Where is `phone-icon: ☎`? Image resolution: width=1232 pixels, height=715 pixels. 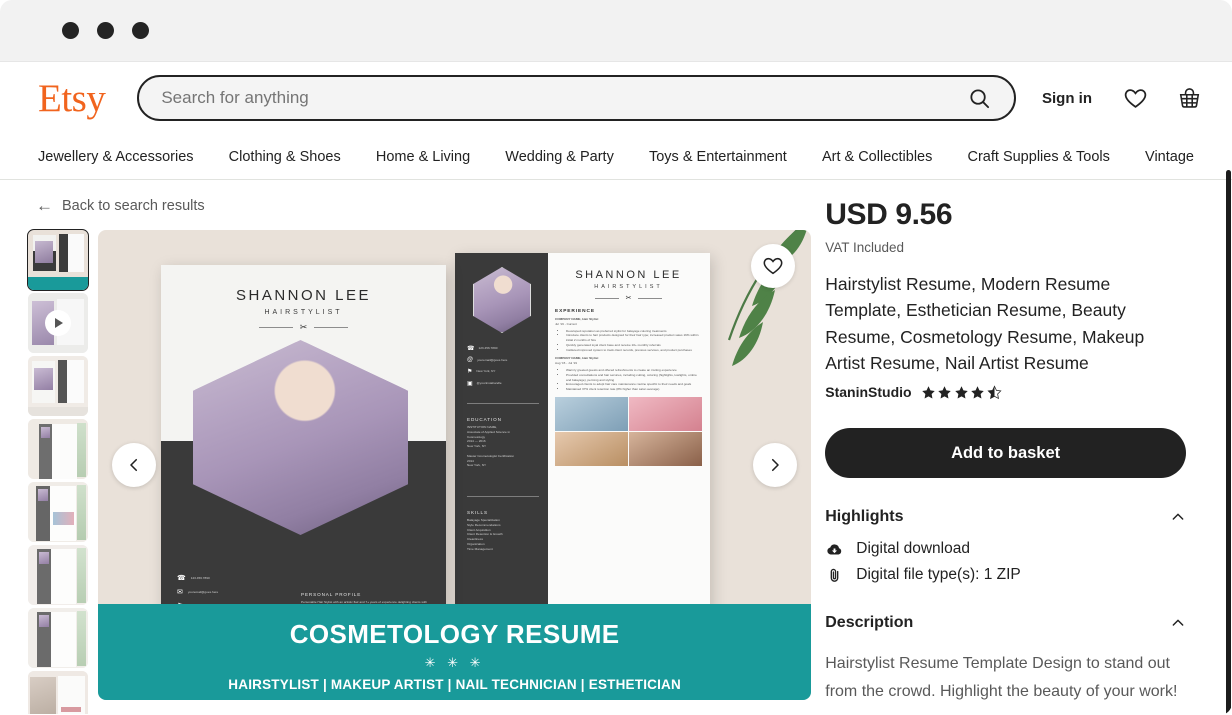
phone-icon: ☎ is located at coordinates (181, 578).